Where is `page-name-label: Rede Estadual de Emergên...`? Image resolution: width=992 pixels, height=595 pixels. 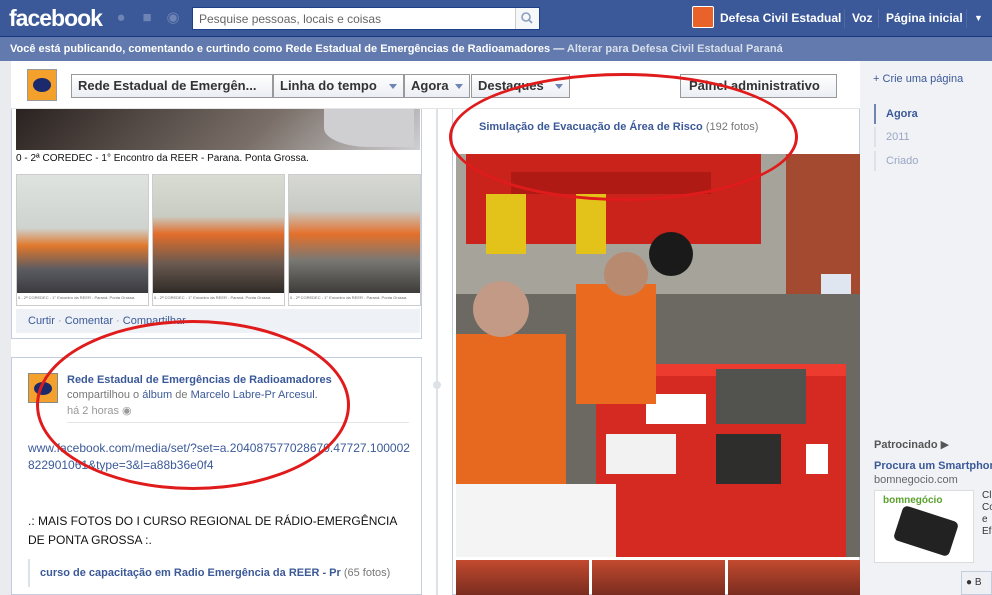
page-name-label: Rede Estadual de Emergên... is located at coordinates (167, 85).